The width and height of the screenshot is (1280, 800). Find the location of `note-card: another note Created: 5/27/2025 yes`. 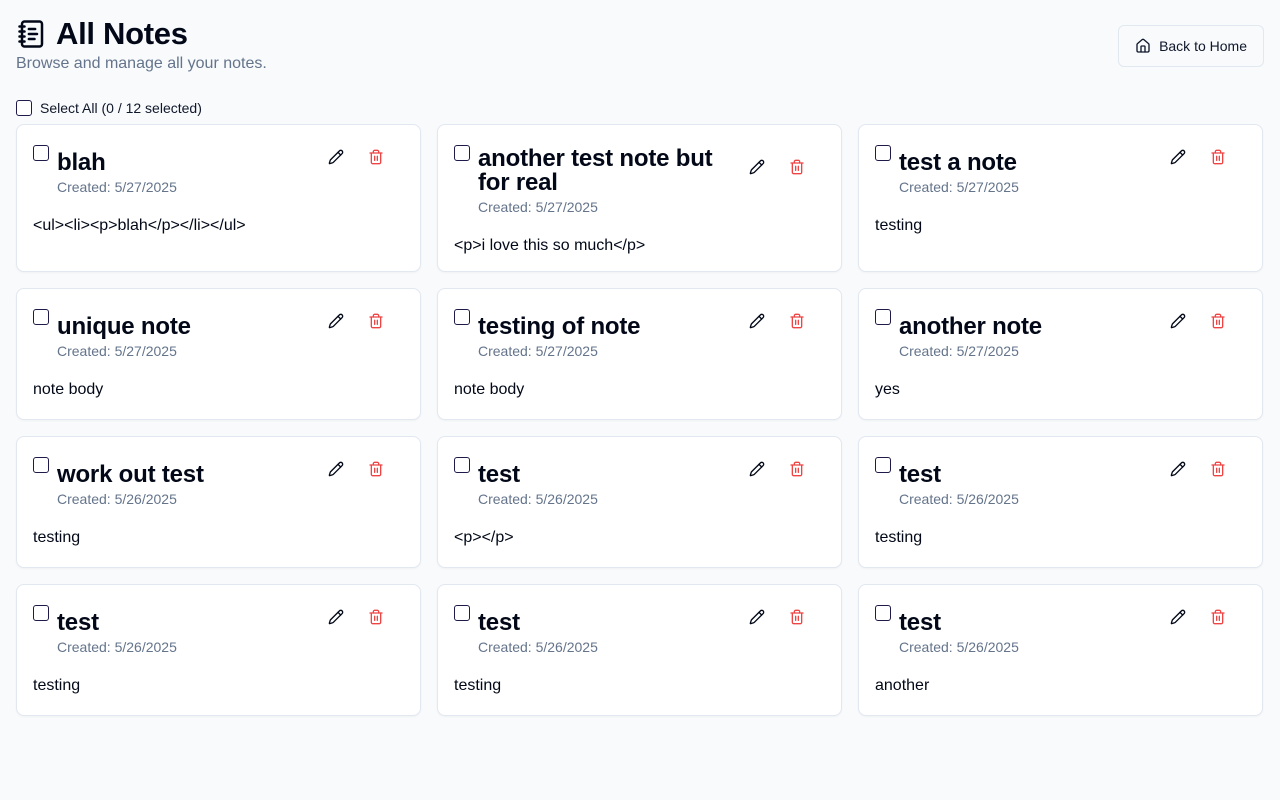

note-card: another note Created: 5/27/2025 yes is located at coordinates (1060, 354).